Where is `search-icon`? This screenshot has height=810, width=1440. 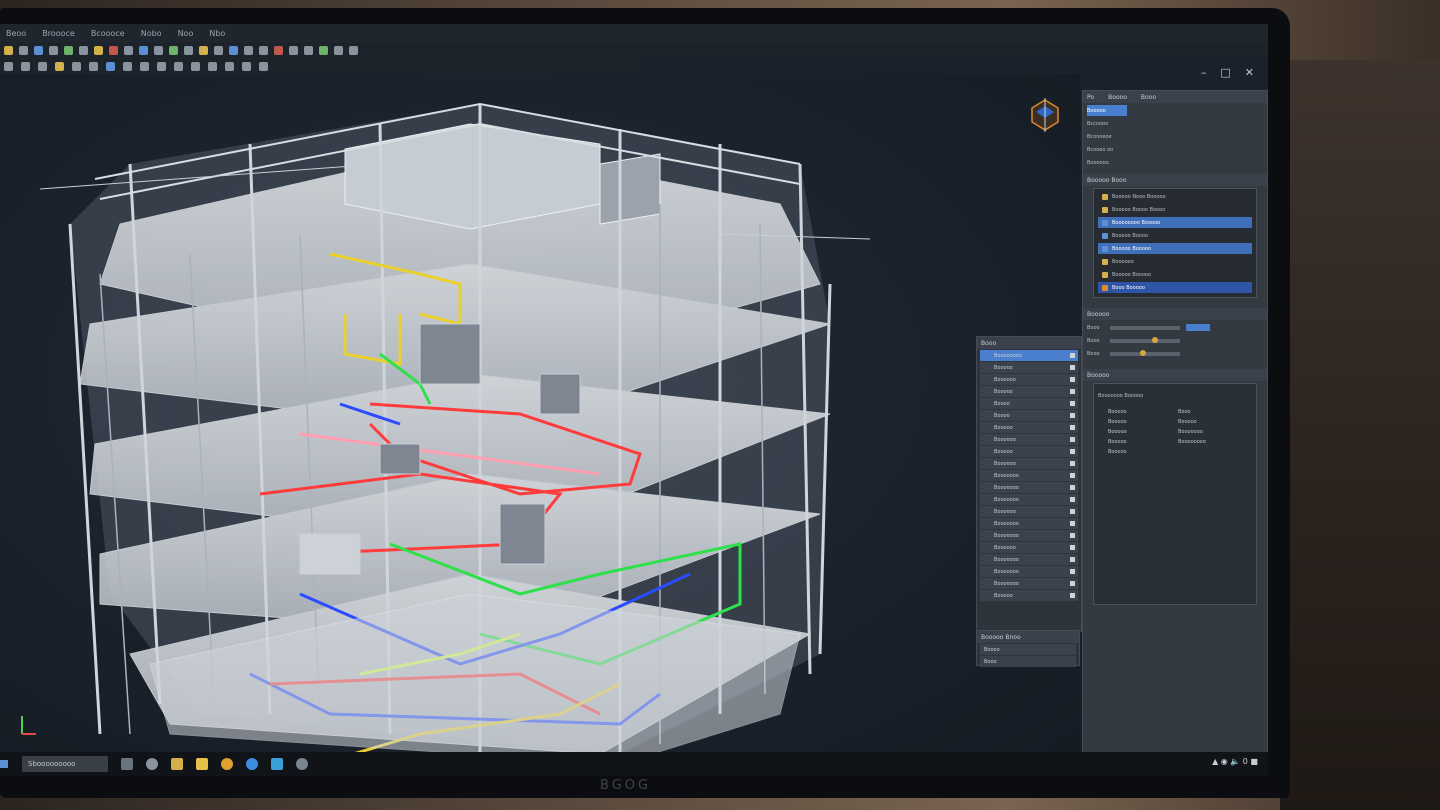 search-icon is located at coordinates (152, 764).